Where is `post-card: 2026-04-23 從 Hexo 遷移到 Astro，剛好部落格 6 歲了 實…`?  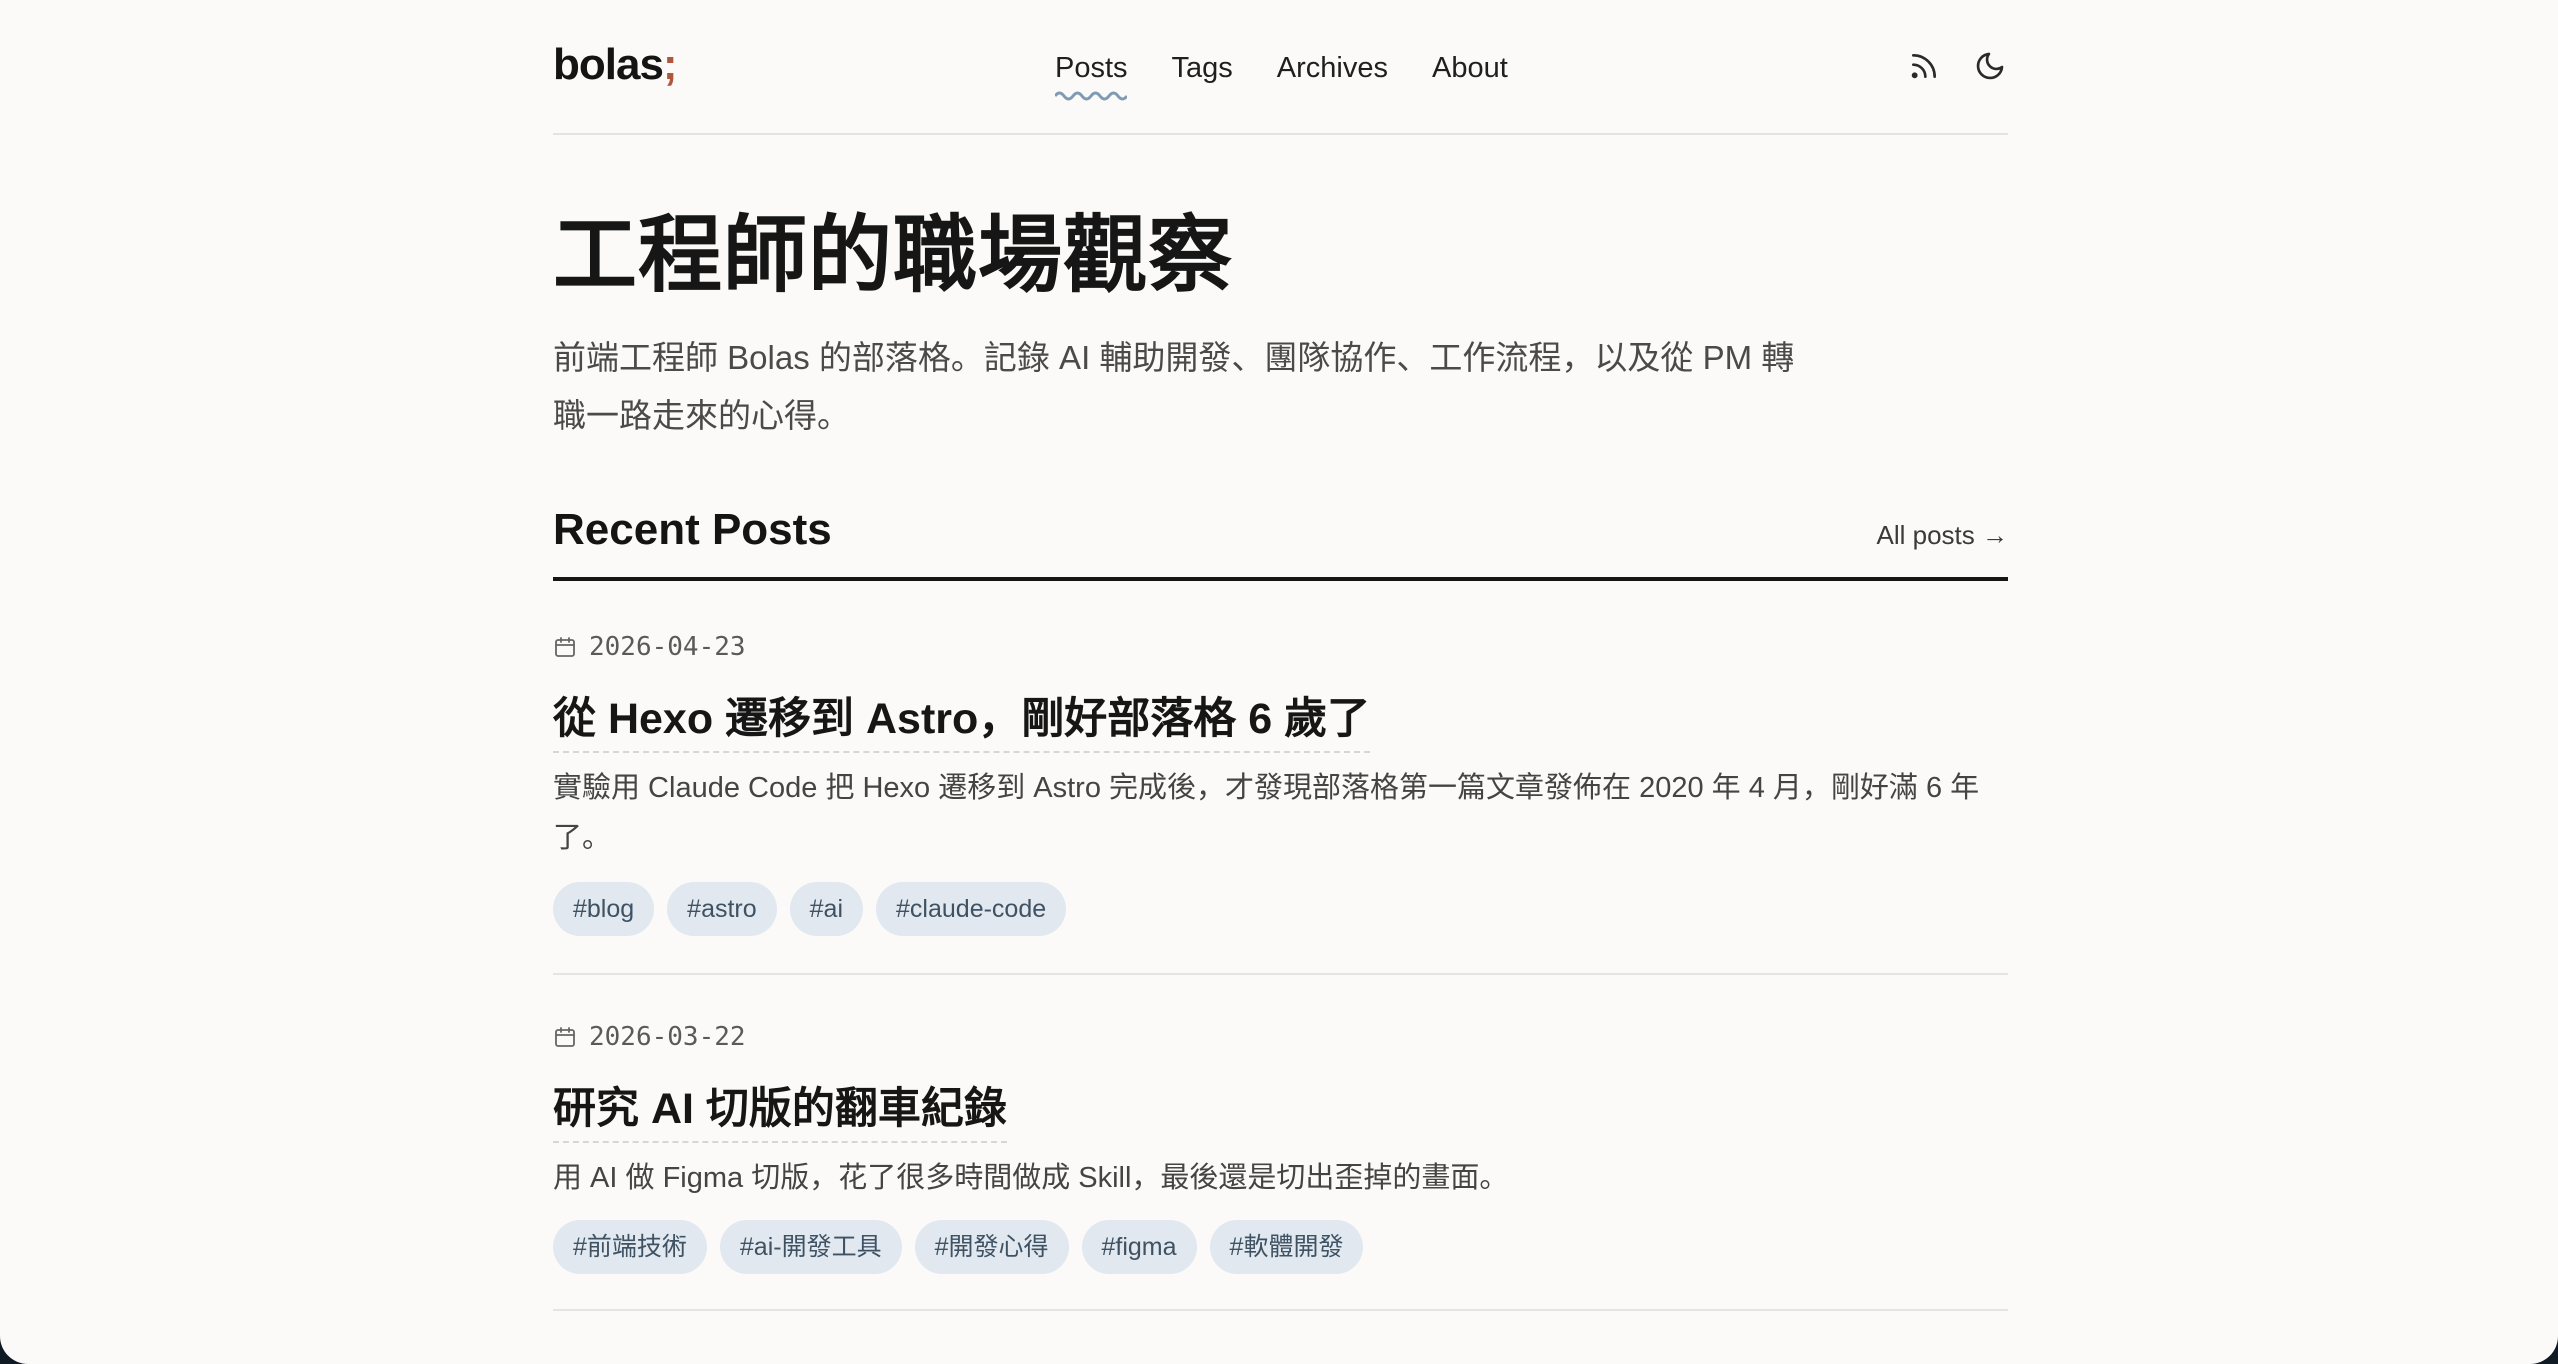
post-card: 2026-04-23 從 Hexo 遷移到 Astro，剛好部落格 6 歲了 實… is located at coordinates (1280, 801).